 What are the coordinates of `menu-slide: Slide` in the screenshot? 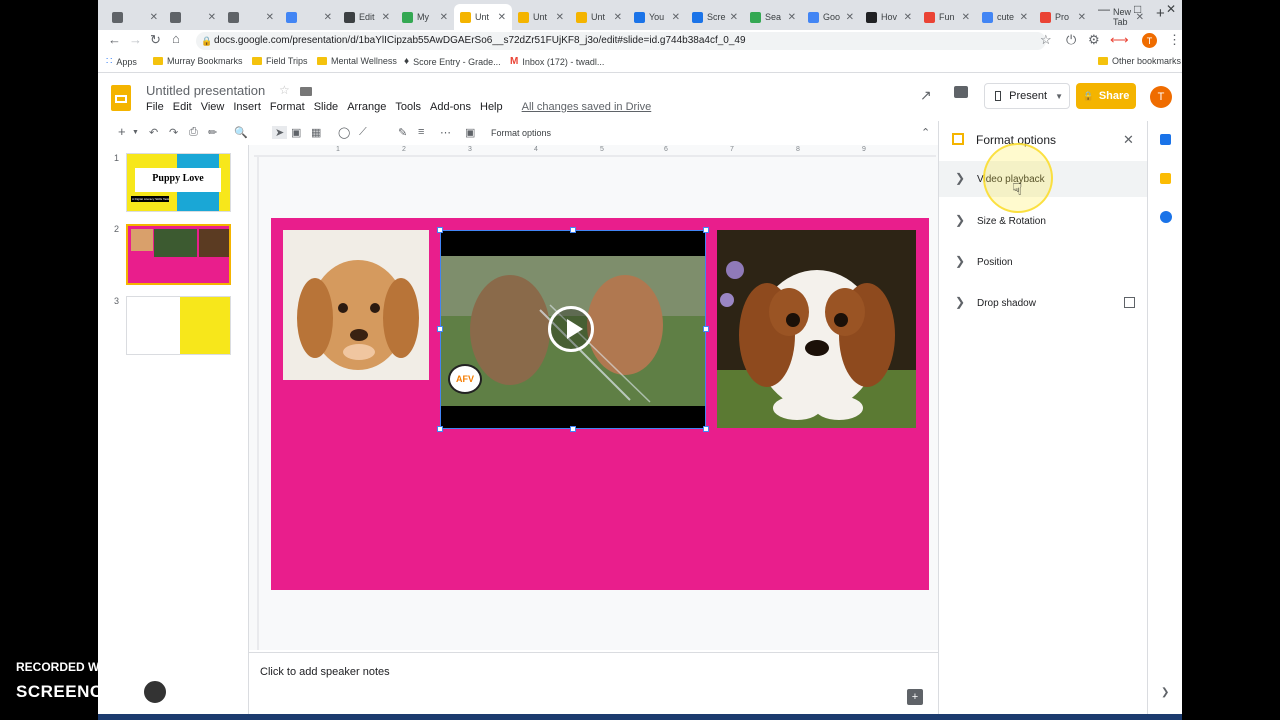 It's located at (326, 107).